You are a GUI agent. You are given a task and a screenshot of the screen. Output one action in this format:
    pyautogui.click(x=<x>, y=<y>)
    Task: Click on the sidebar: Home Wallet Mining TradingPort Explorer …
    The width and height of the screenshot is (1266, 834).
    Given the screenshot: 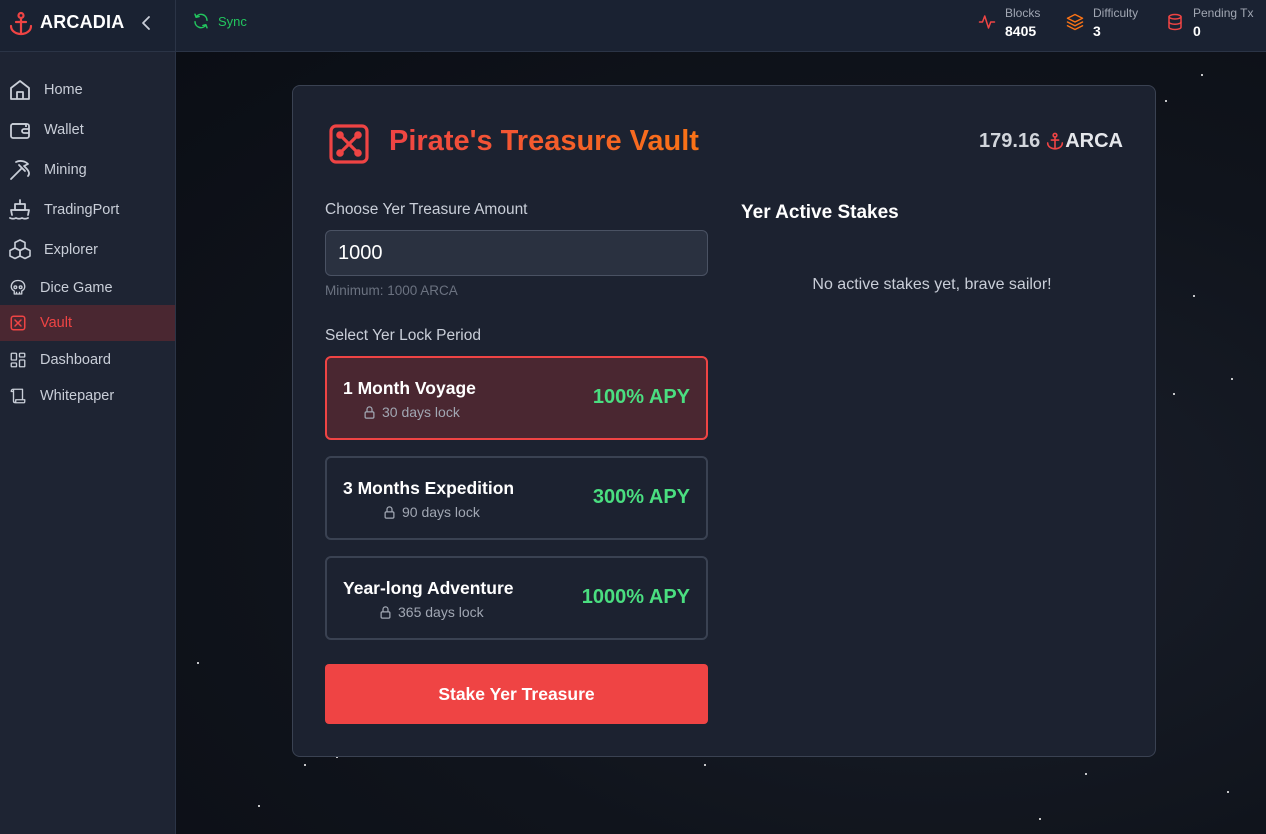 What is the action you would take?
    pyautogui.click(x=88, y=443)
    